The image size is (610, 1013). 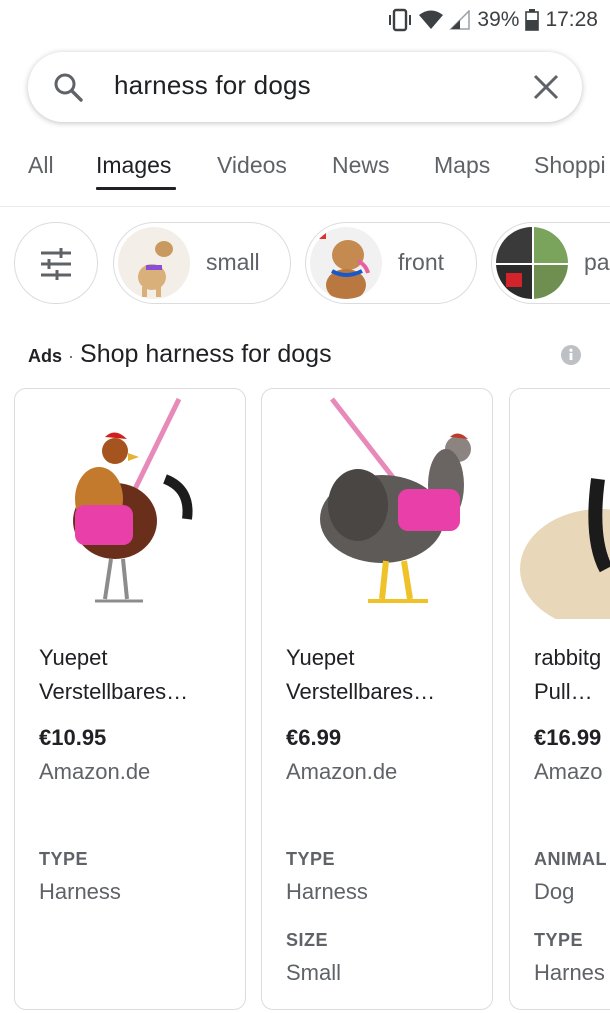 I want to click on filter-settings-button, so click(x=56, y=263).